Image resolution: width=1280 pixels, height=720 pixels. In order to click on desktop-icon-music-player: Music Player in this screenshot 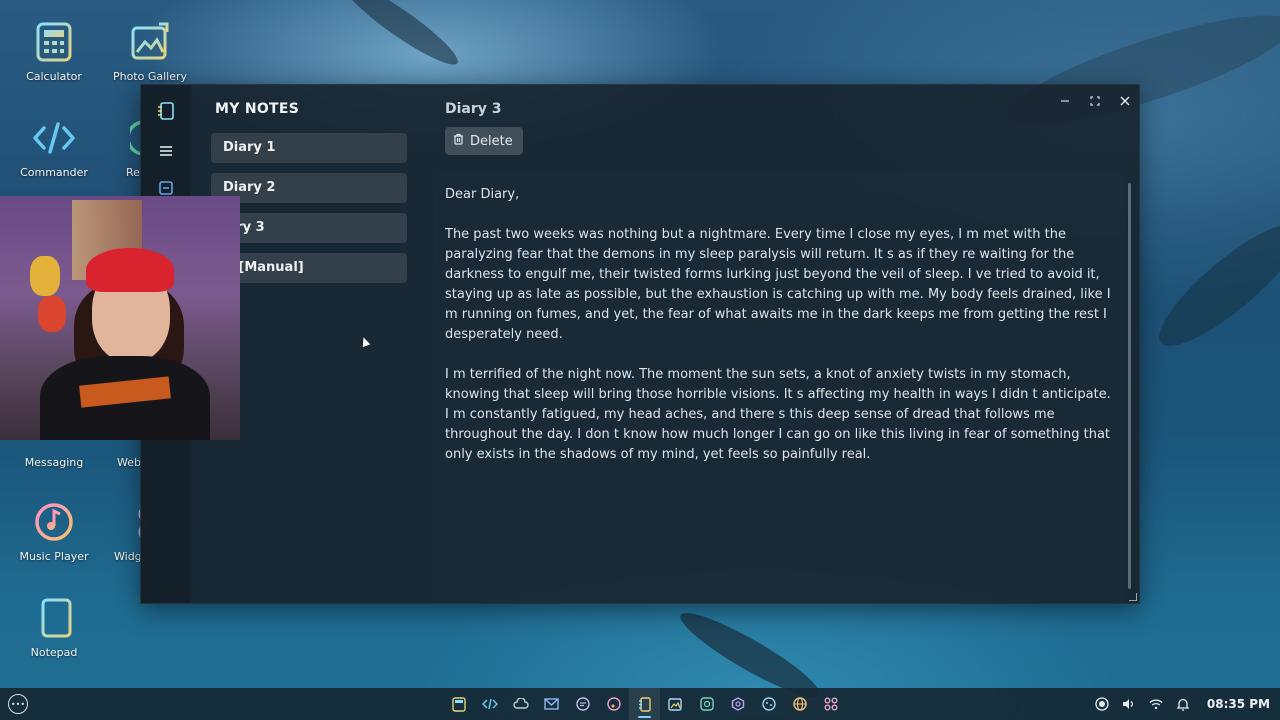, I will do `click(54, 531)`.